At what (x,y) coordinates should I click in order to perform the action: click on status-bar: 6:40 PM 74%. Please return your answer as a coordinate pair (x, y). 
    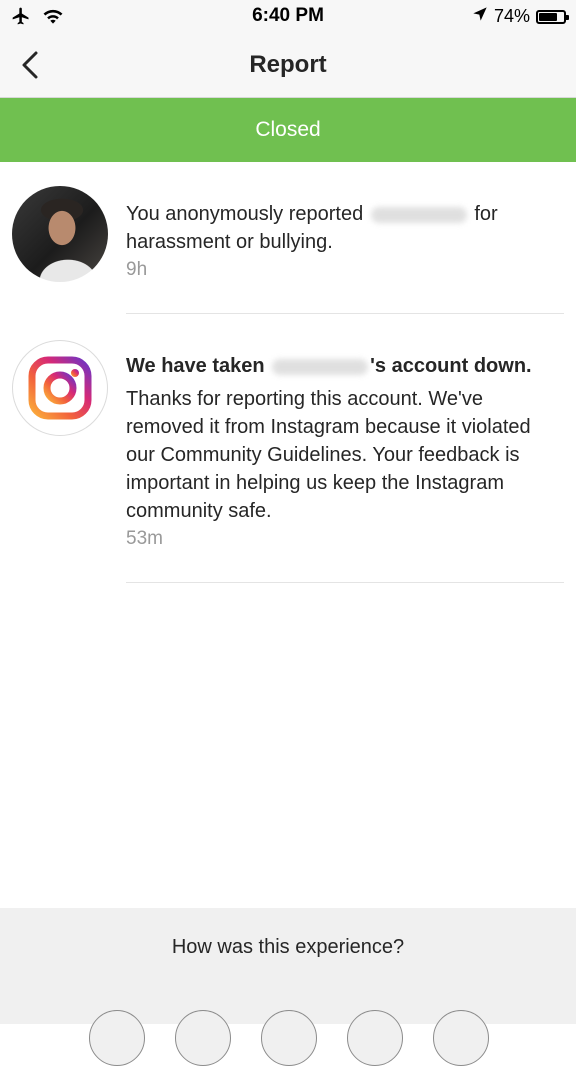
    Looking at the image, I should click on (288, 17).